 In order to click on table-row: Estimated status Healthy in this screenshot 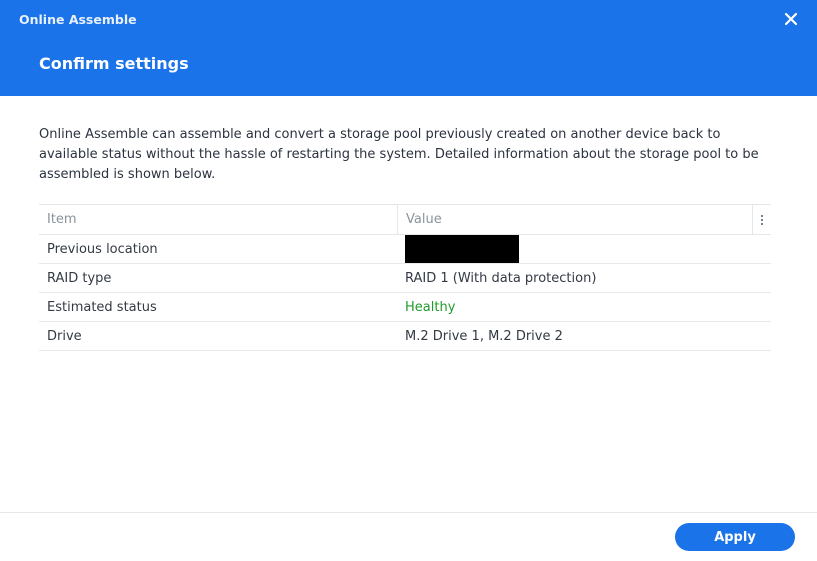, I will do `click(405, 307)`.